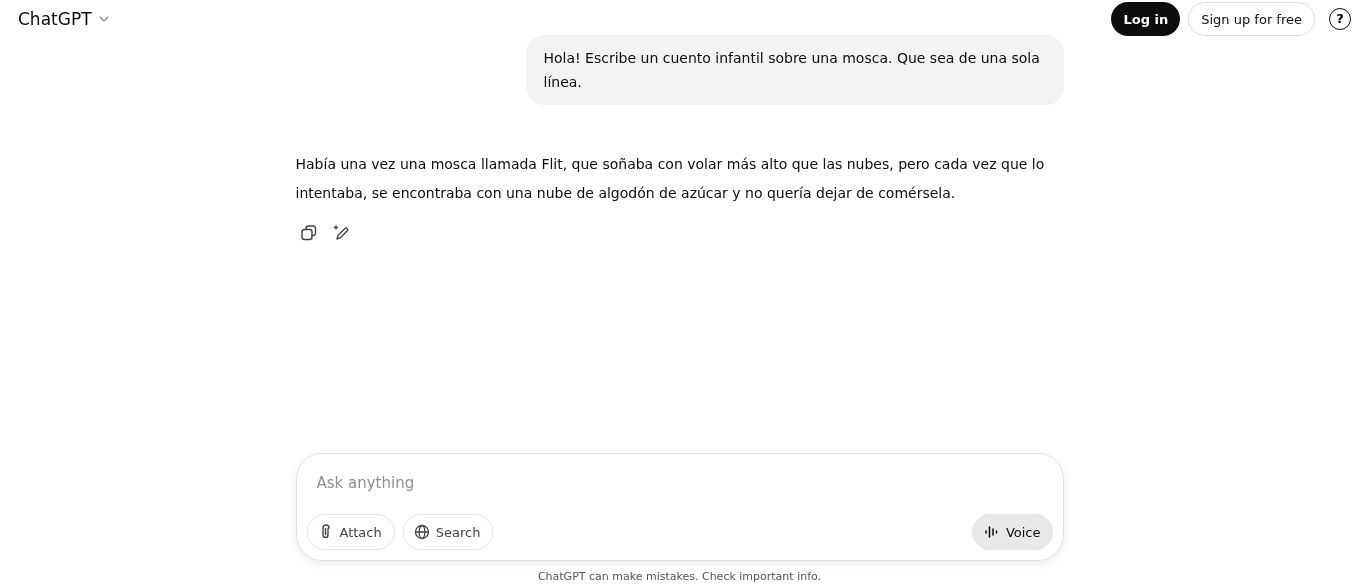  Describe the element at coordinates (350, 532) in the screenshot. I see `attach-button: Attach` at that location.